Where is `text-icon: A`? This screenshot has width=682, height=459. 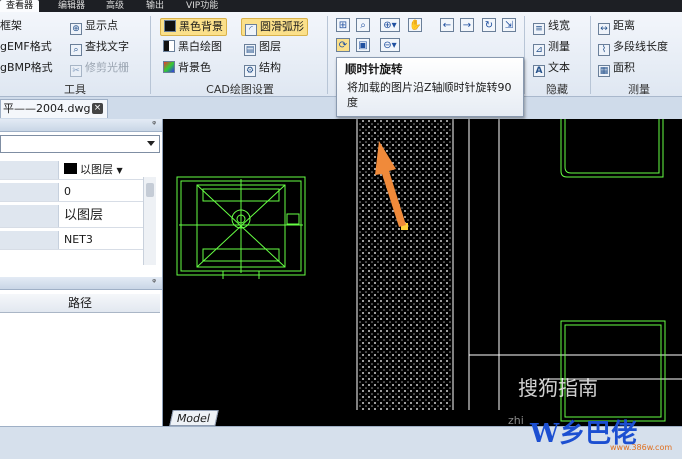 text-icon: A is located at coordinates (539, 71).